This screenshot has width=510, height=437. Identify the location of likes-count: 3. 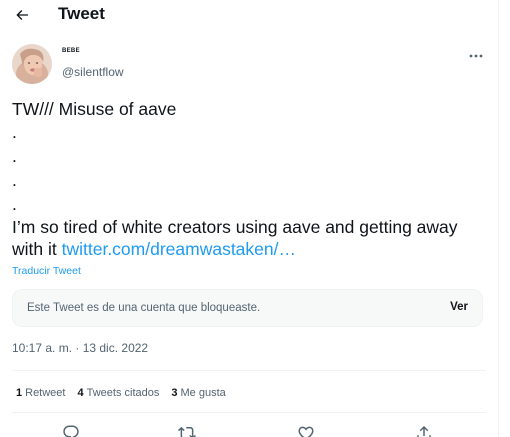
(174, 393).